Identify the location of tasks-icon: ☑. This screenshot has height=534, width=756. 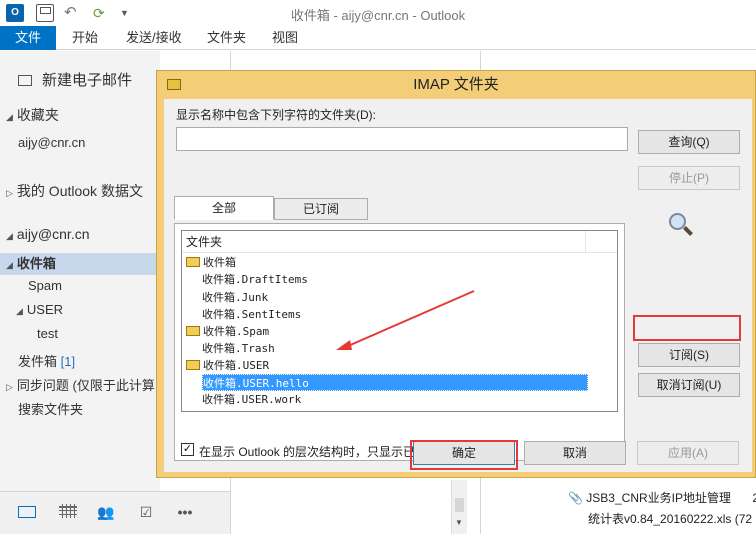
(146, 512).